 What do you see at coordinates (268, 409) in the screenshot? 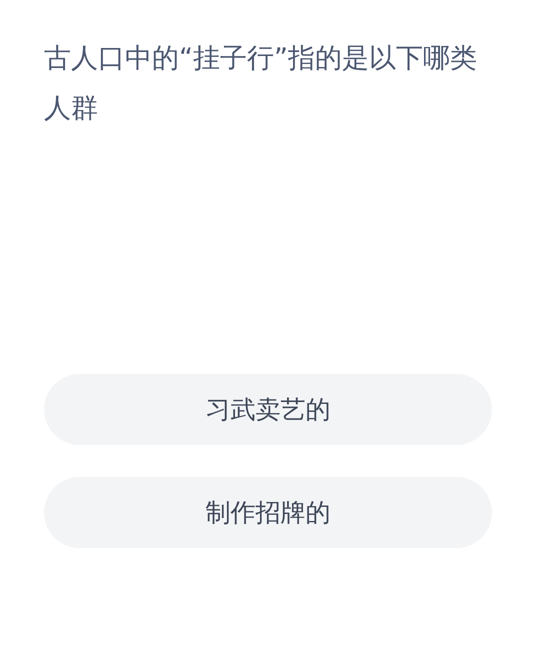
I see `answer-option: 习武卖艺的` at bounding box center [268, 409].